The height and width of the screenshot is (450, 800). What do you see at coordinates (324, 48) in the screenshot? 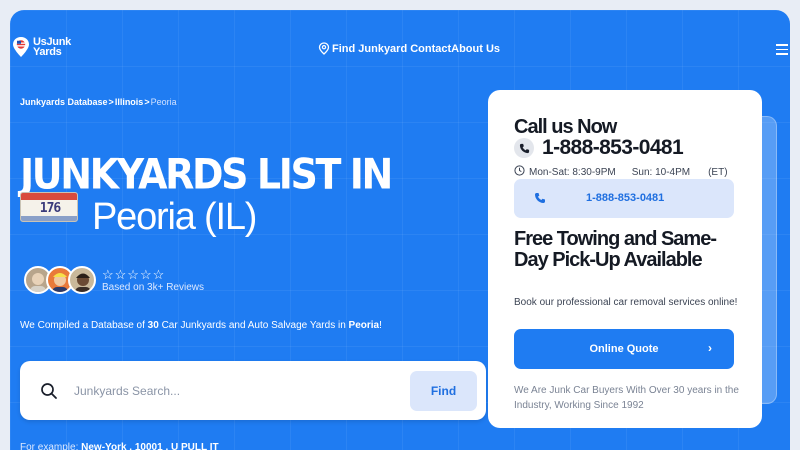
I see `location-pin-icon` at bounding box center [324, 48].